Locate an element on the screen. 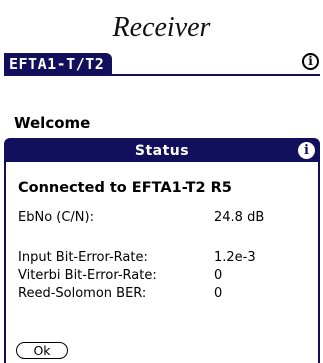 The image size is (323, 363). connection-status: Connected to EFTA1-T2 R5 is located at coordinates (125, 188).